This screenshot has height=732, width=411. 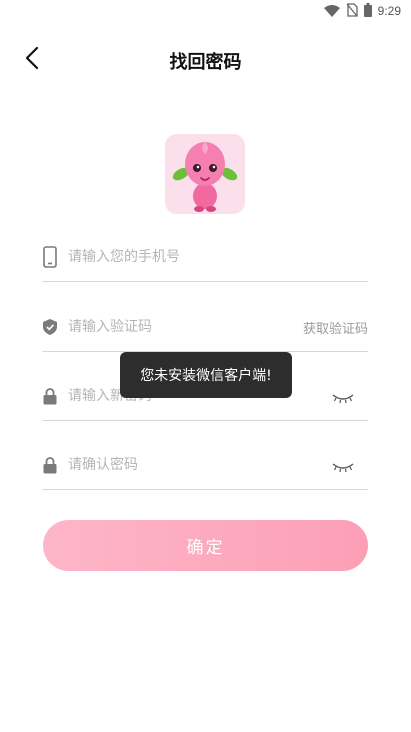 I want to click on status-bar: 9:29, so click(x=205, y=11).